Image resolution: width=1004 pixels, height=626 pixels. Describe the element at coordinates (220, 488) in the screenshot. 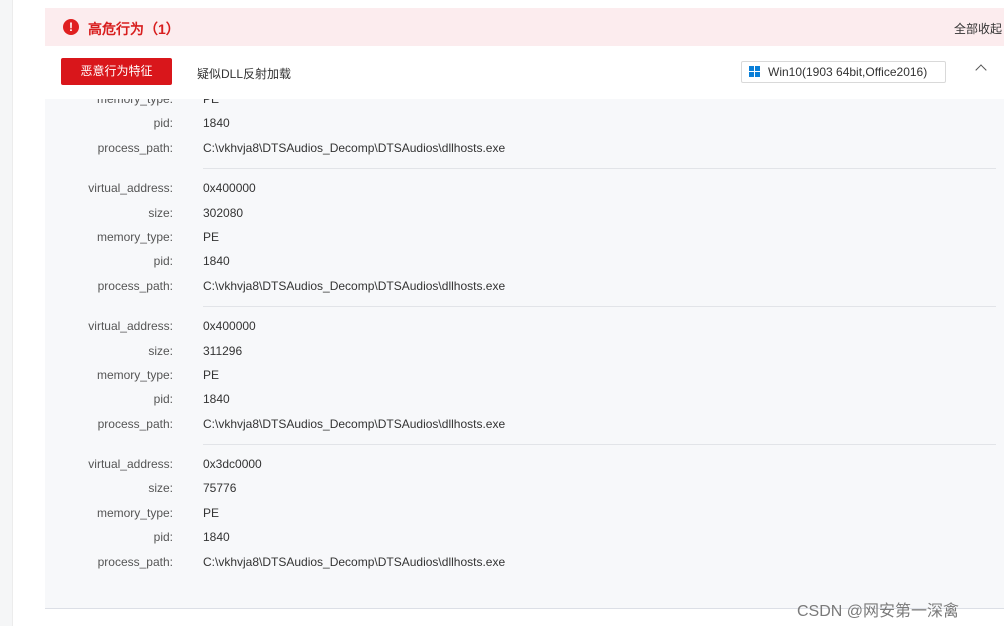

I see `field-value: 75776` at that location.